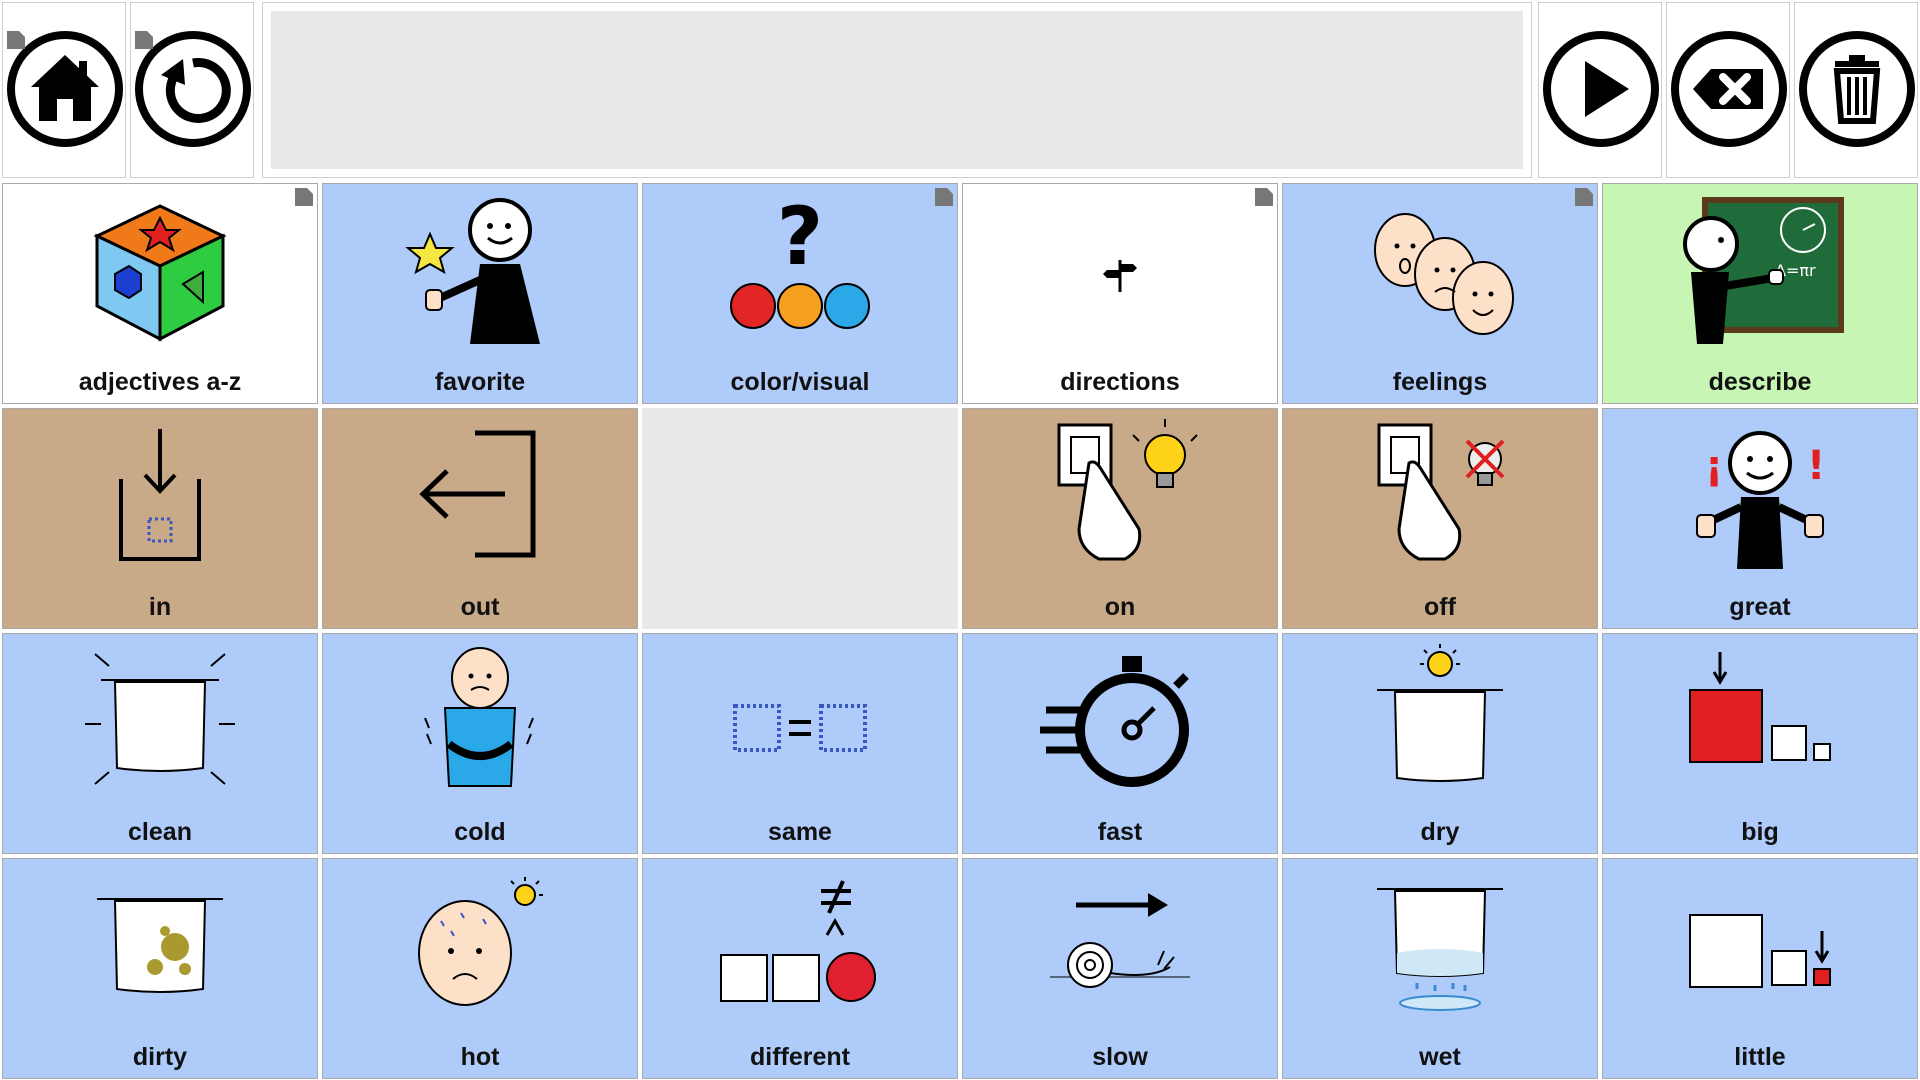 This screenshot has width=1920, height=1080. What do you see at coordinates (1760, 1057) in the screenshot?
I see `cell-label: little` at bounding box center [1760, 1057].